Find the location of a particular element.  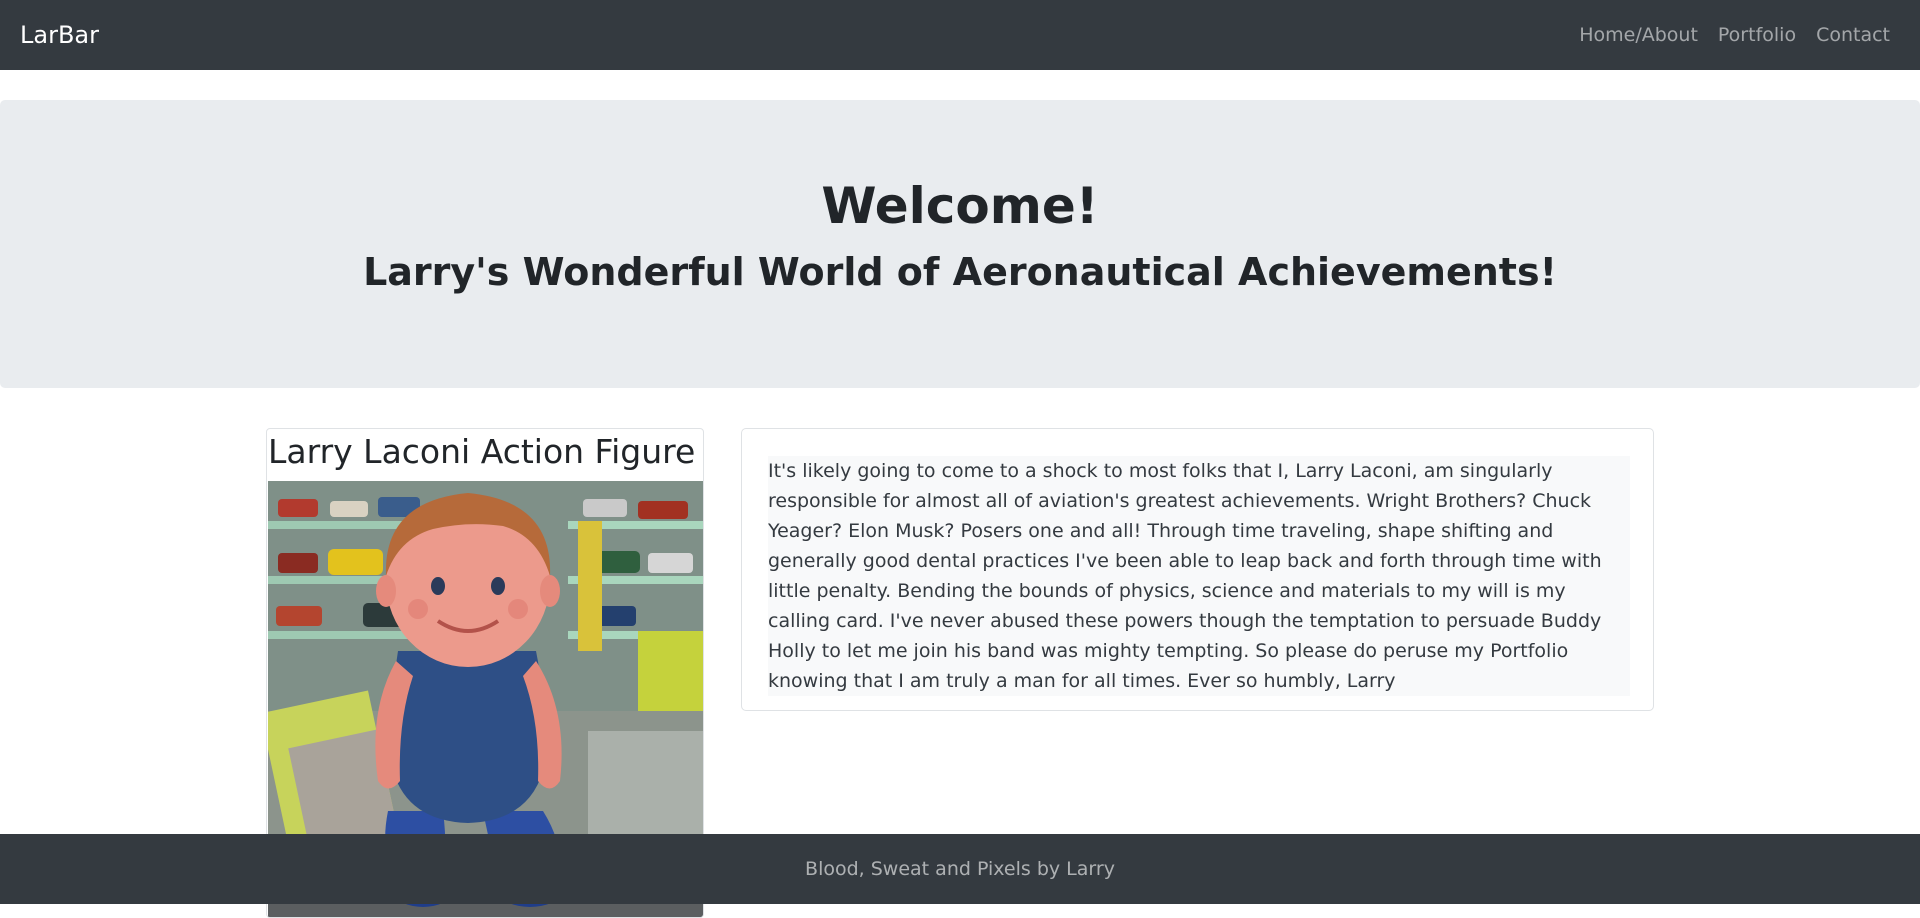

nav-link-portfolio: Portfolio is located at coordinates (1757, 35).